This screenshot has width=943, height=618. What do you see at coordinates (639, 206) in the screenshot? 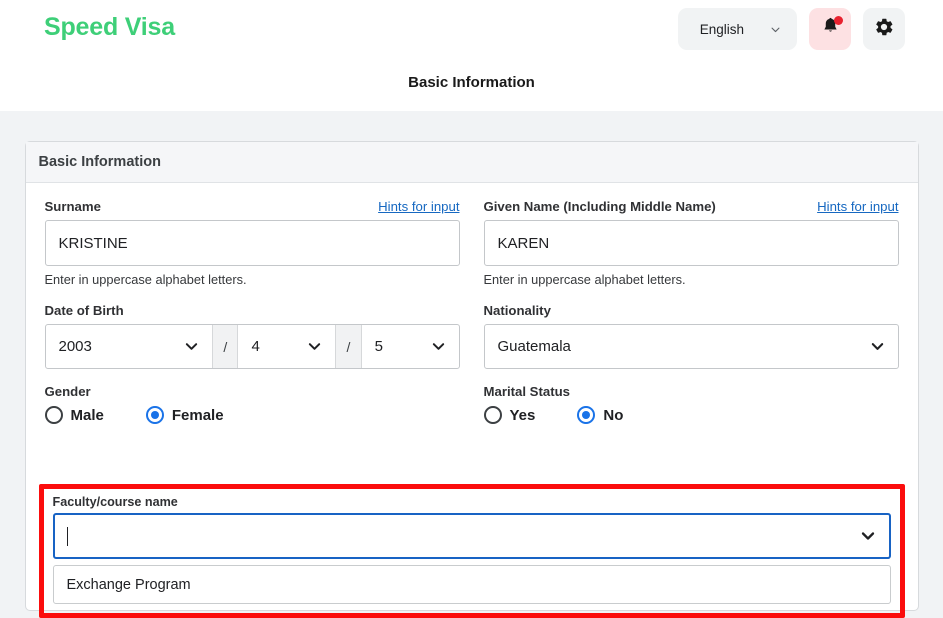
I see `given-name-label-extra: (Including Middle Name)` at bounding box center [639, 206].